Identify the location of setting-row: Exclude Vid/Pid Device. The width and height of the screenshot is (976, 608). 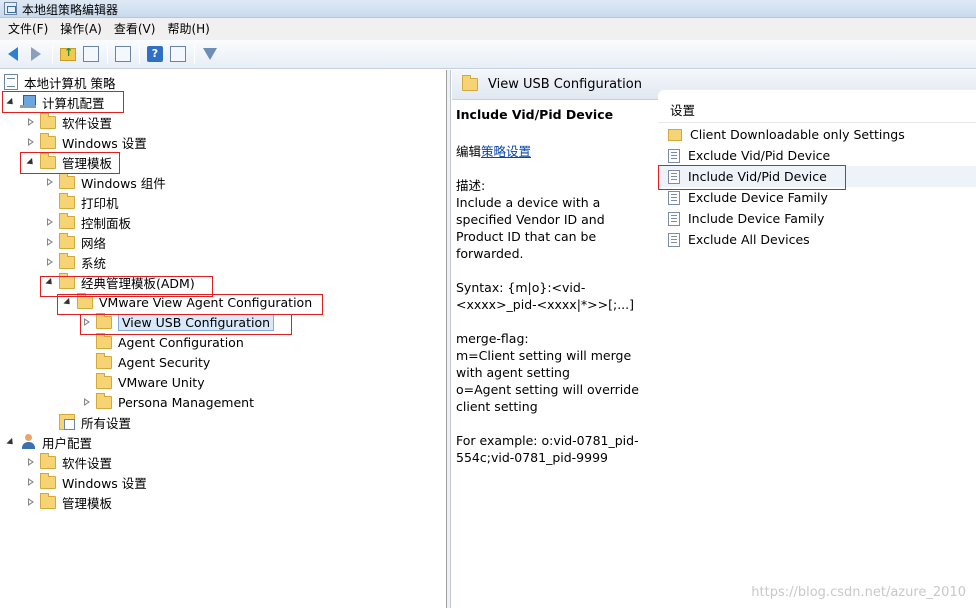
(817, 155).